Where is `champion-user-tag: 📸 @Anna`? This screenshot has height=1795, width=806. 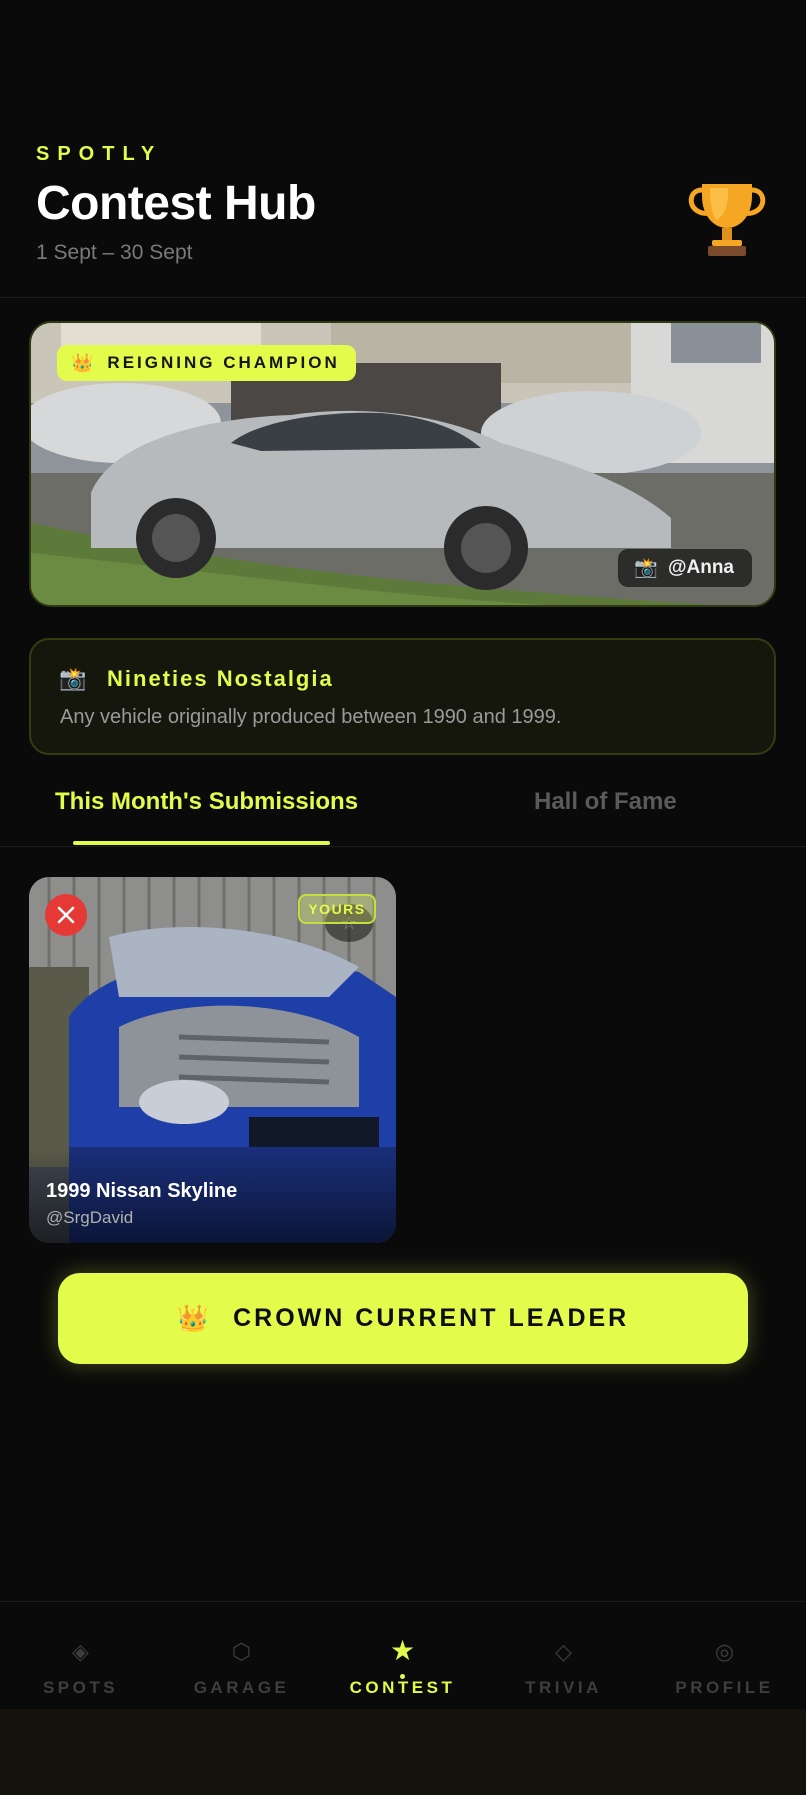 champion-user-tag: 📸 @Anna is located at coordinates (685, 568).